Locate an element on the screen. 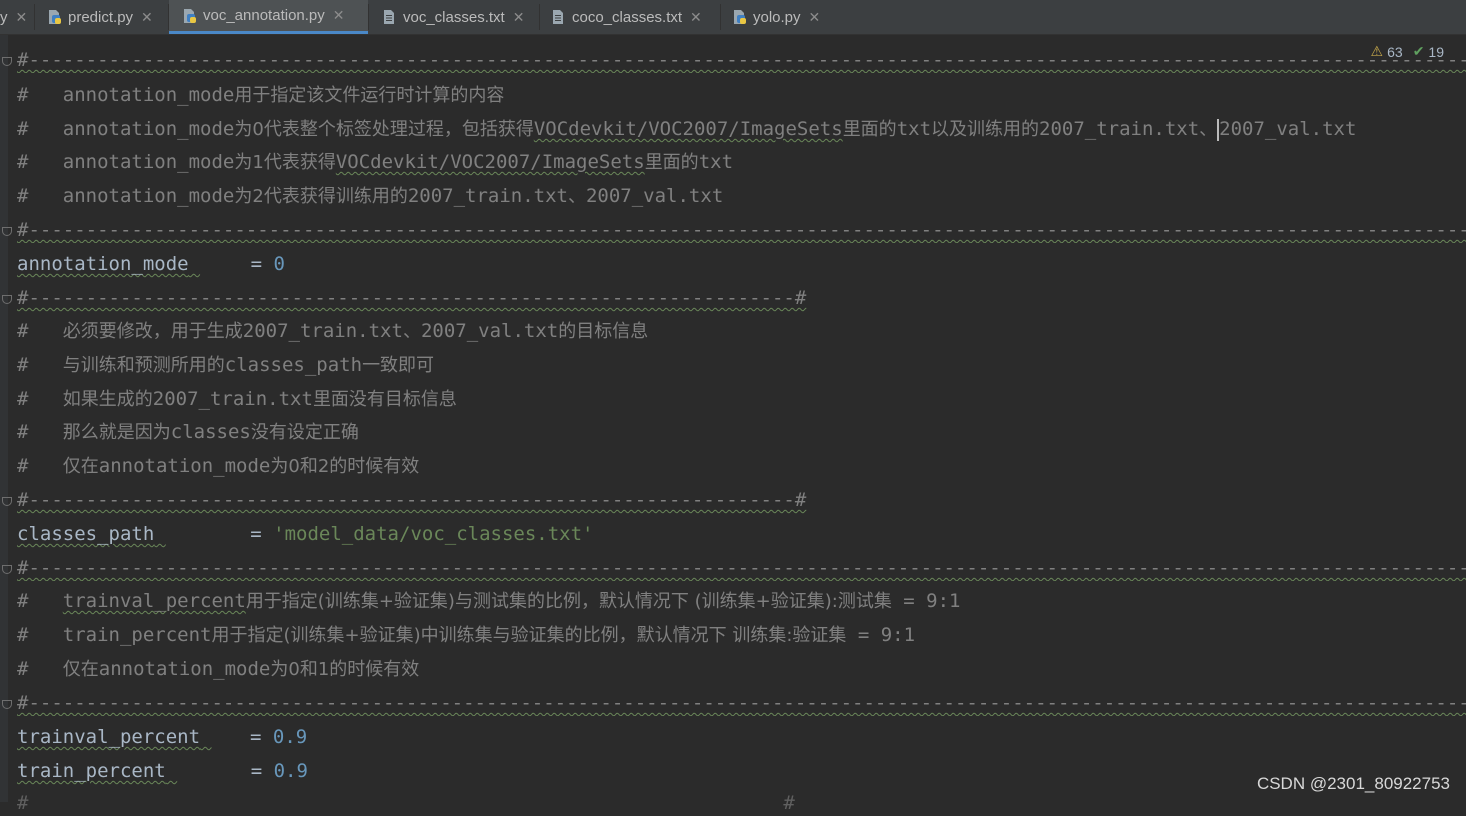 The image size is (1466, 816). comment-text: txt is located at coordinates (716, 162).